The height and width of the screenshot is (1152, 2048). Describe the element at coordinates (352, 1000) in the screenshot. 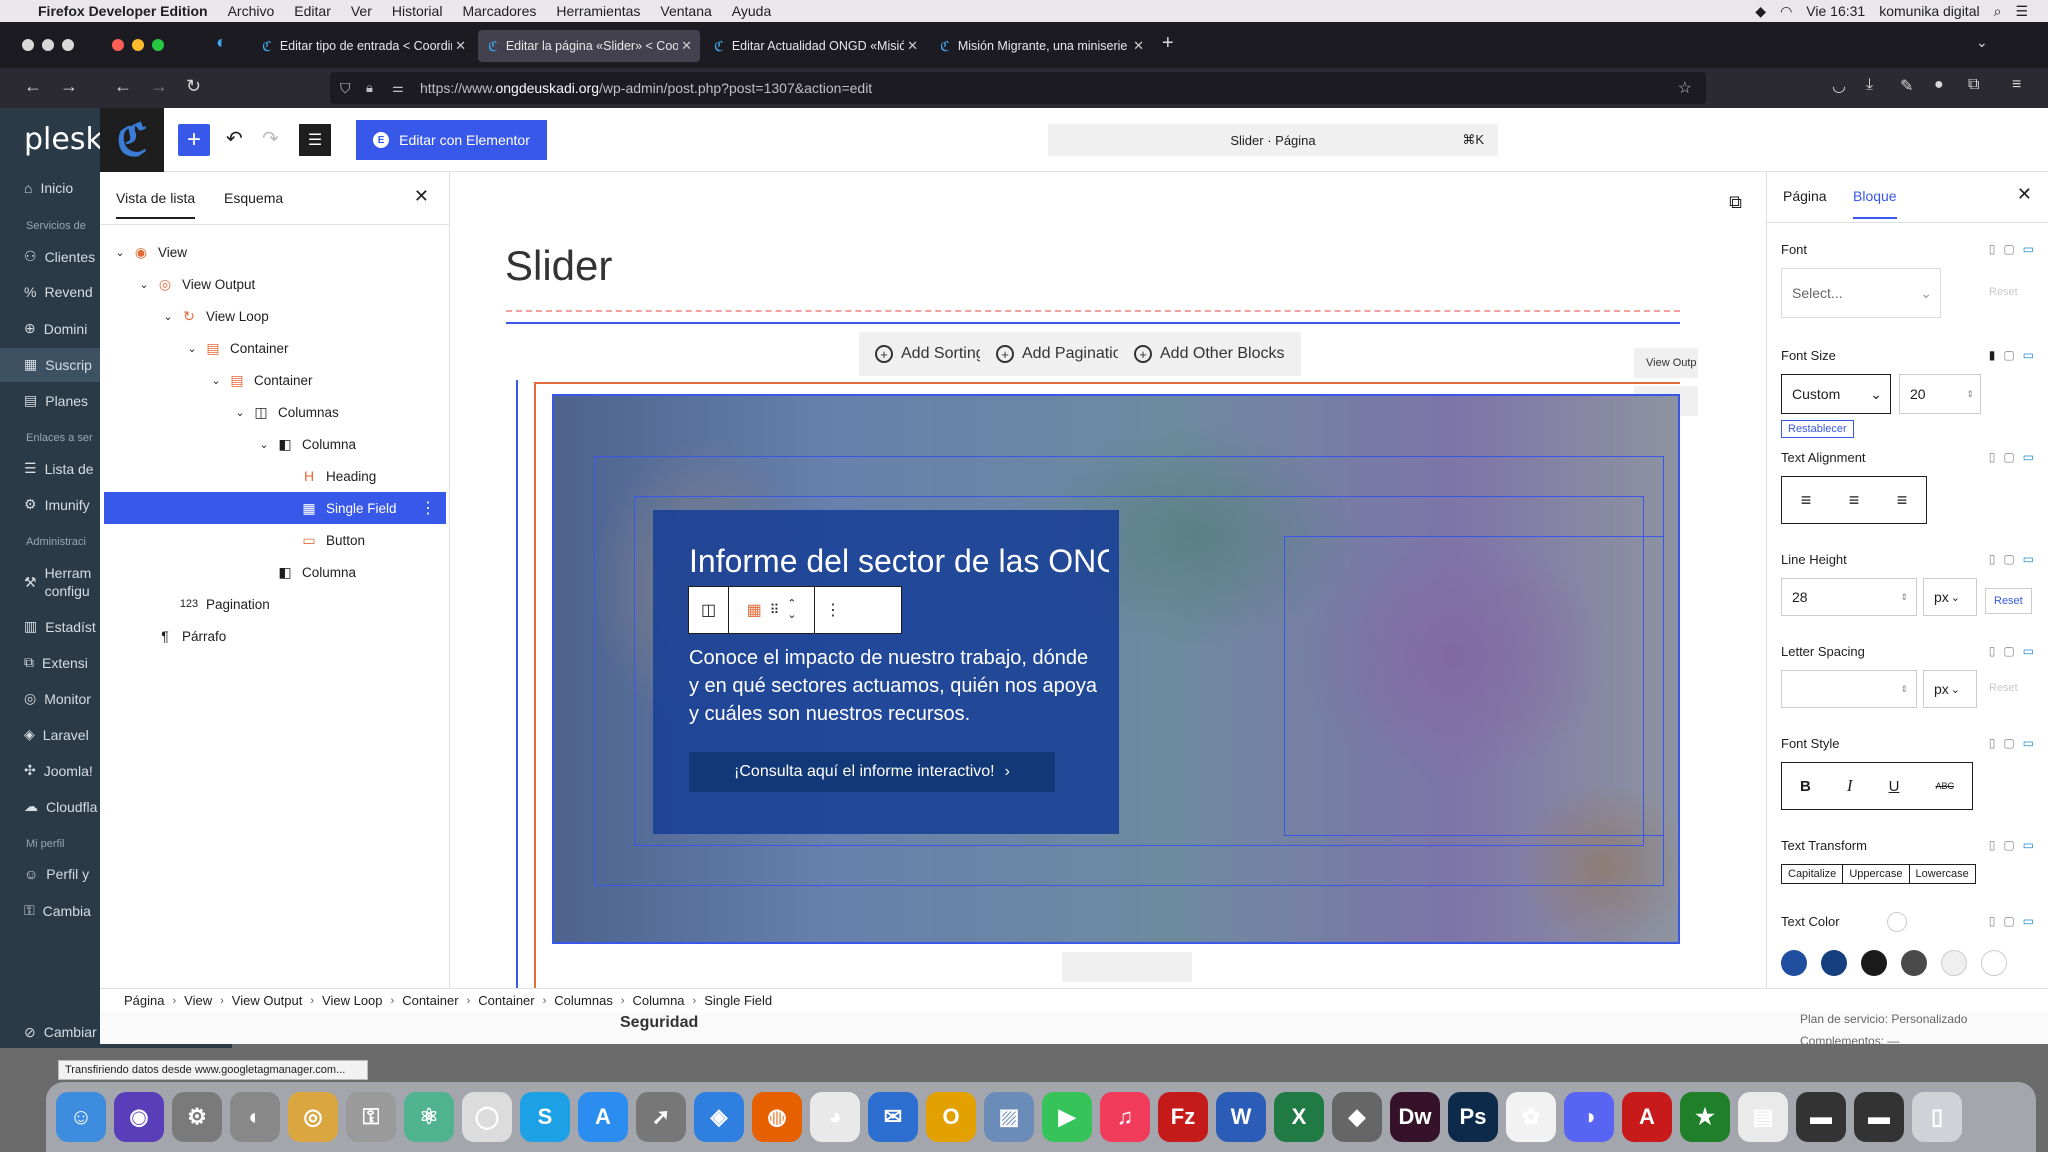

I see `breadcrumb-item: View Loop` at that location.